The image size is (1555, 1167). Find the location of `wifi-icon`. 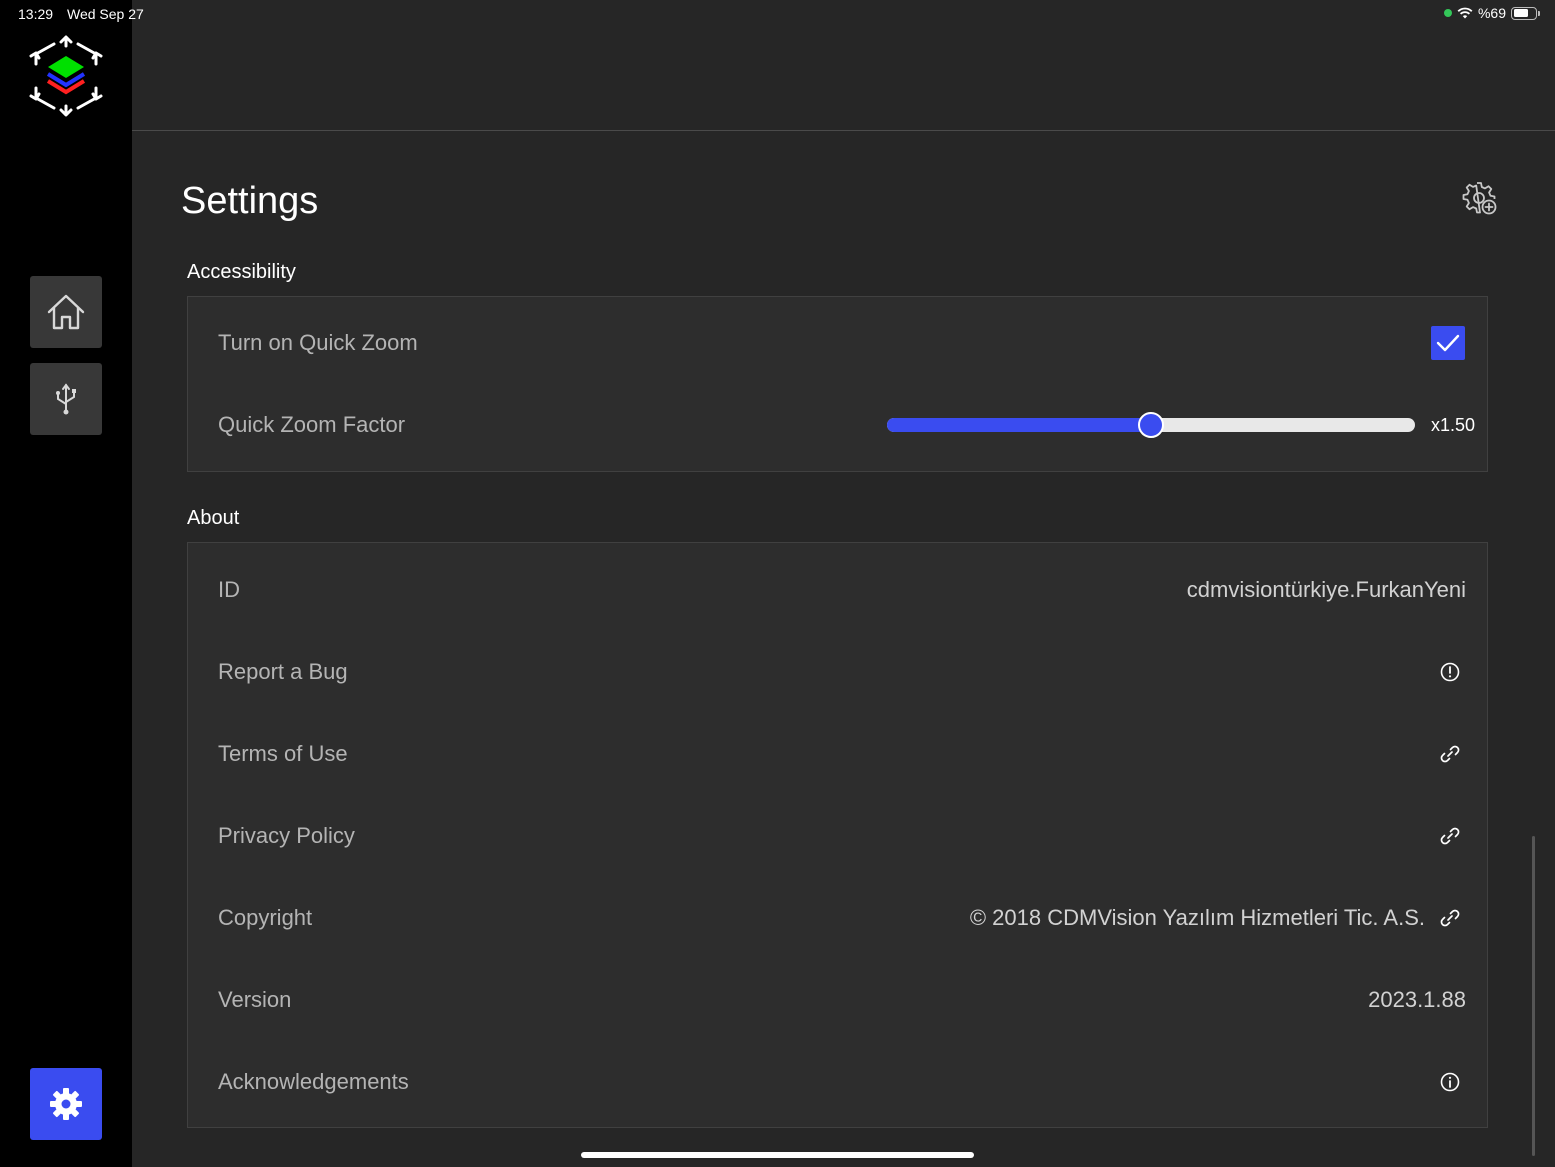

wifi-icon is located at coordinates (1465, 13).